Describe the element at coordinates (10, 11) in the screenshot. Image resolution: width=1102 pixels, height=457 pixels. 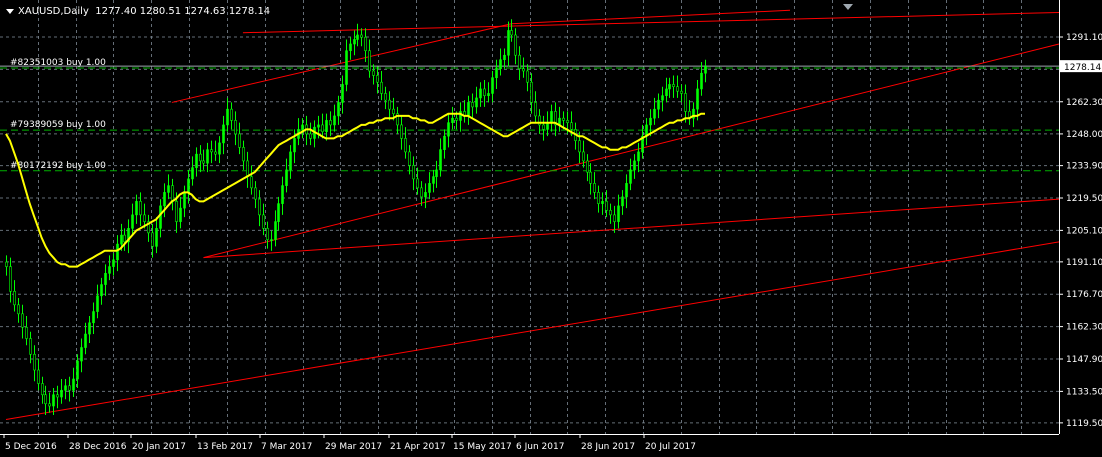
I see `chart-menu-icon` at that location.